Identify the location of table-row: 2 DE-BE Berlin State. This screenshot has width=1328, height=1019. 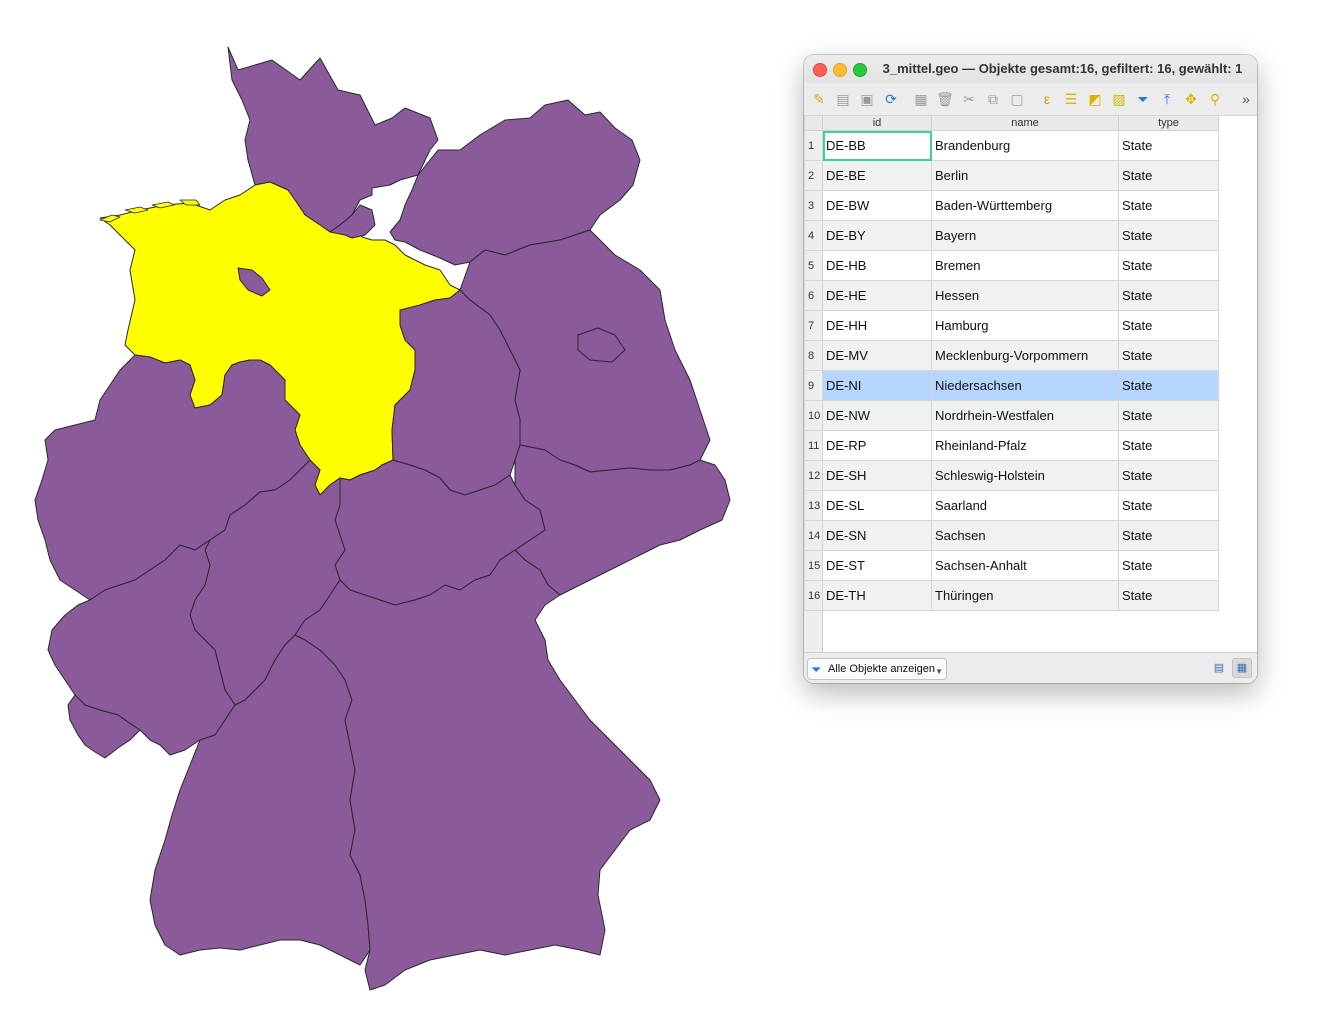
(1011, 175).